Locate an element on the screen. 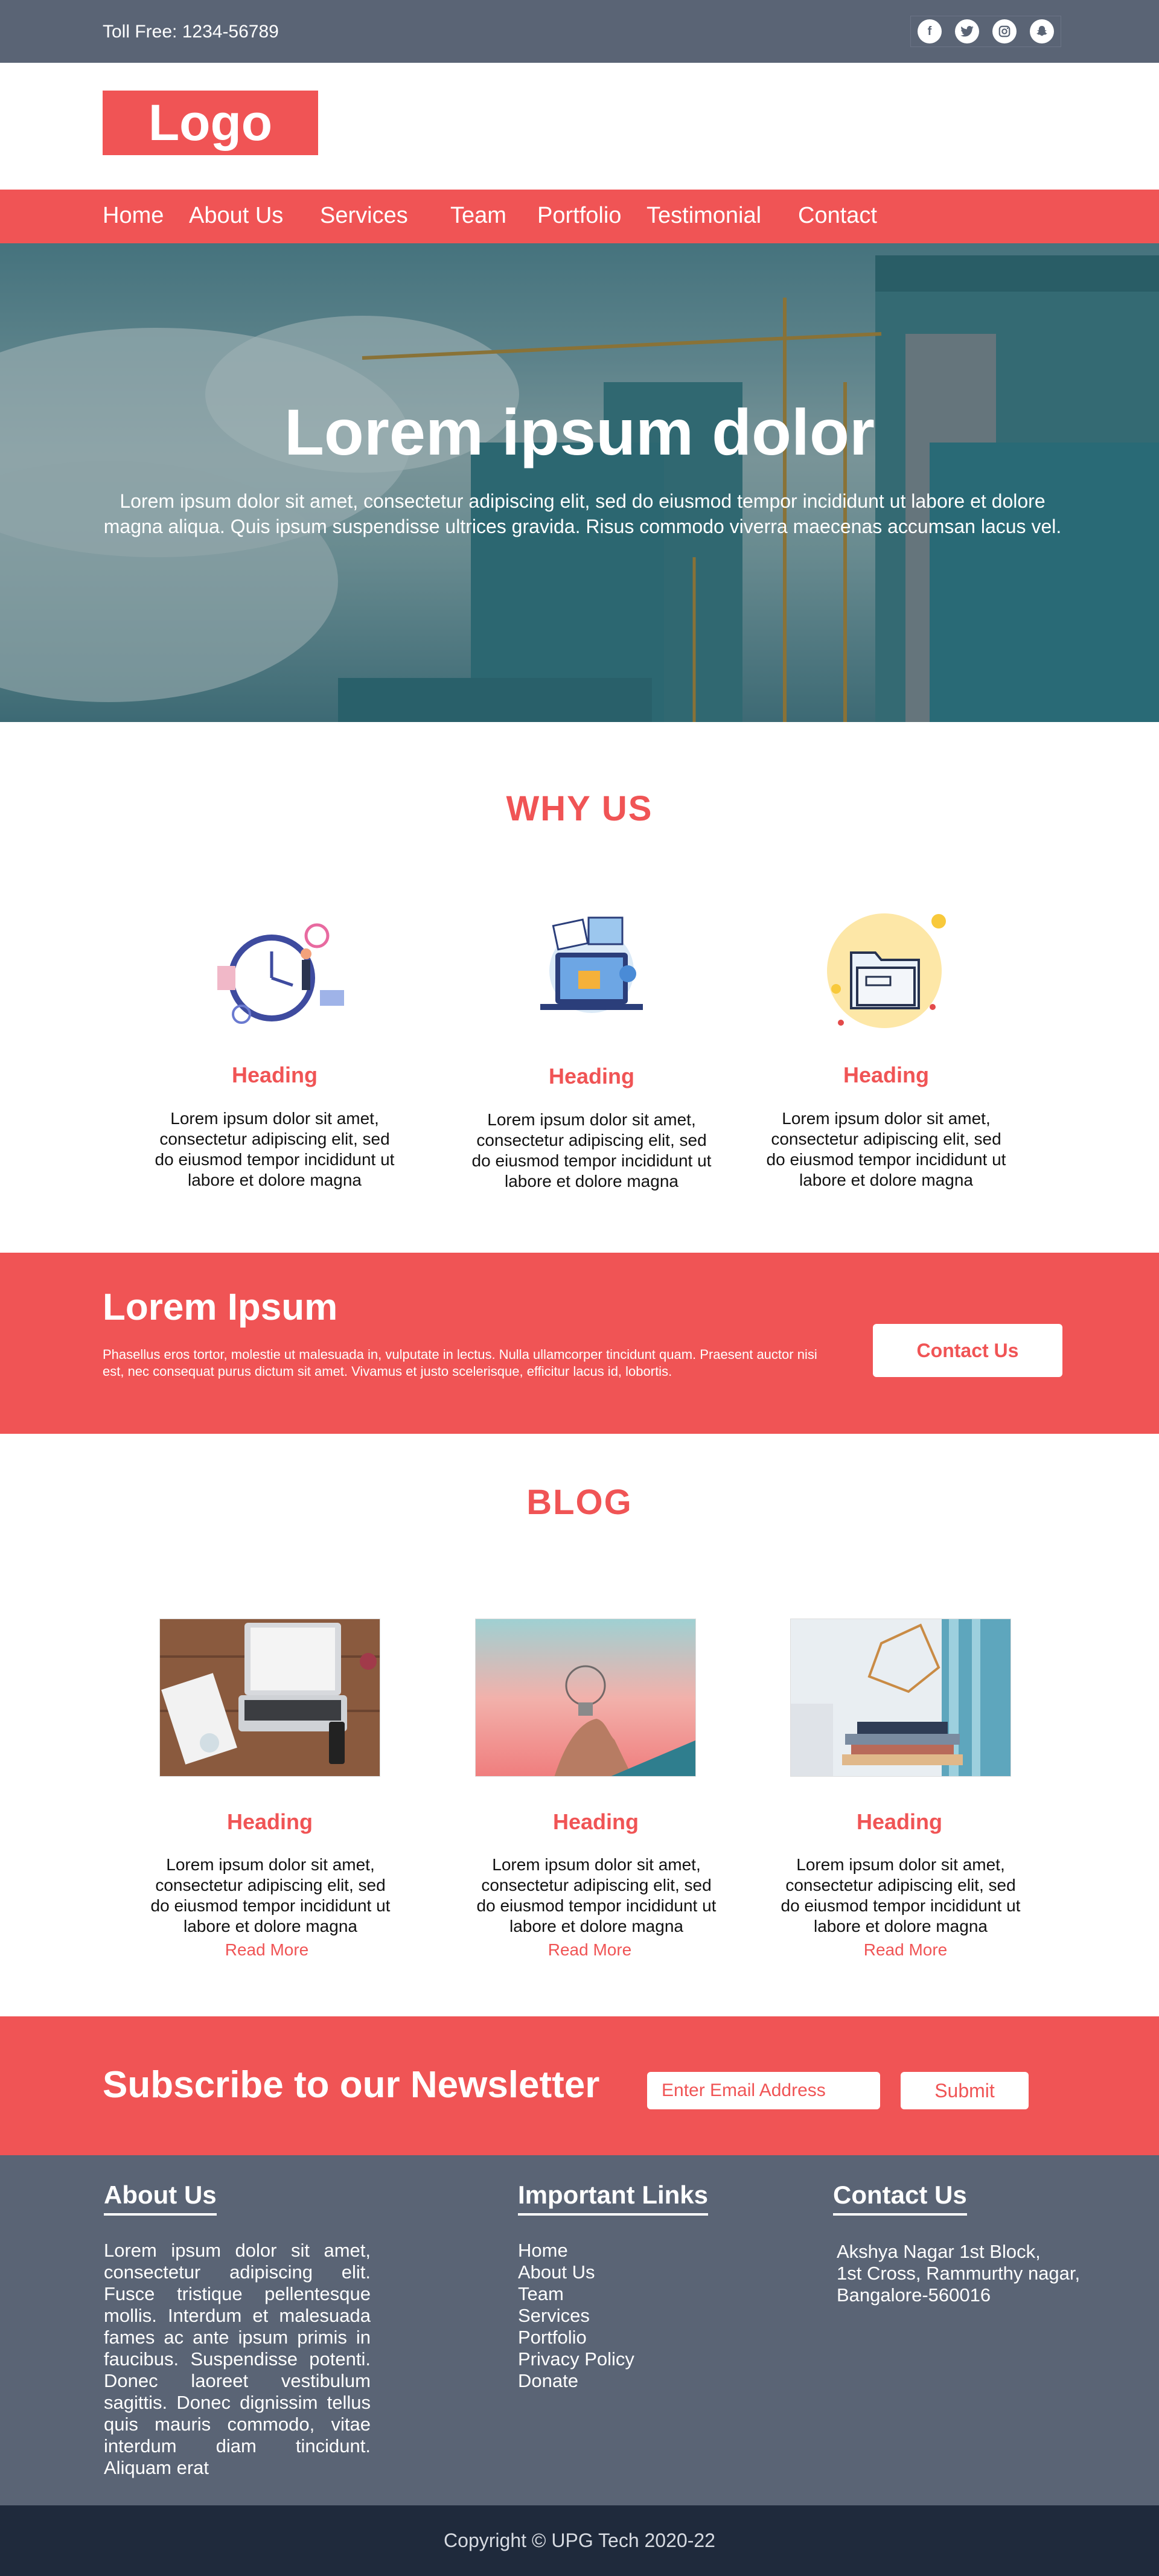 This screenshot has height=2576, width=1159. address-line: 1st Cross, Rammurthy nagar, is located at coordinates (959, 2273).